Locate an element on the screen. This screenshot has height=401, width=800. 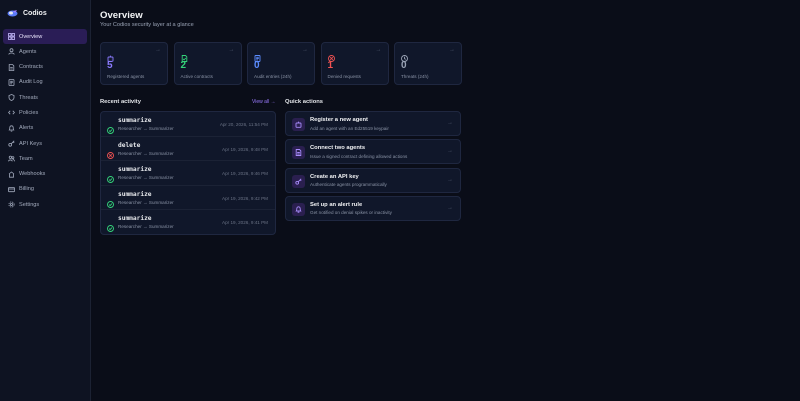
stat-label: Denied requests is located at coordinates (344, 76).